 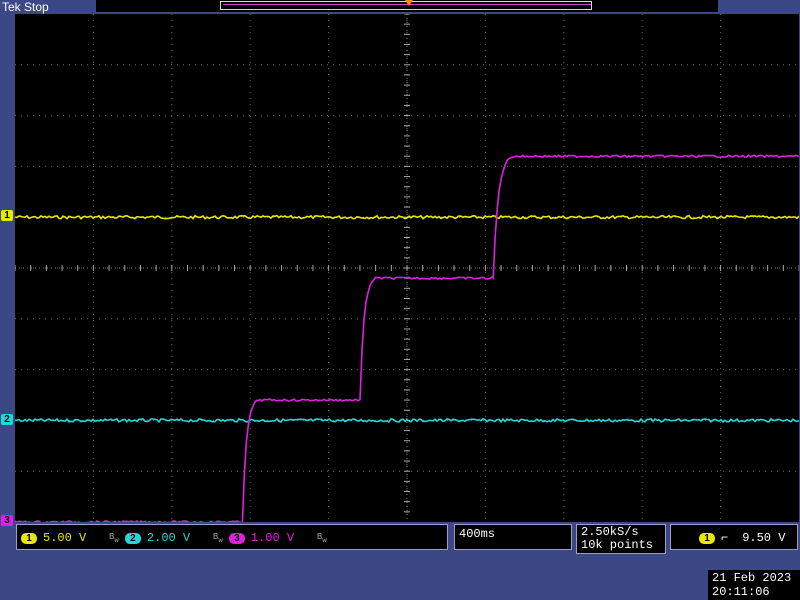 I want to click on timebase-box: 400ms, so click(x=513, y=537).